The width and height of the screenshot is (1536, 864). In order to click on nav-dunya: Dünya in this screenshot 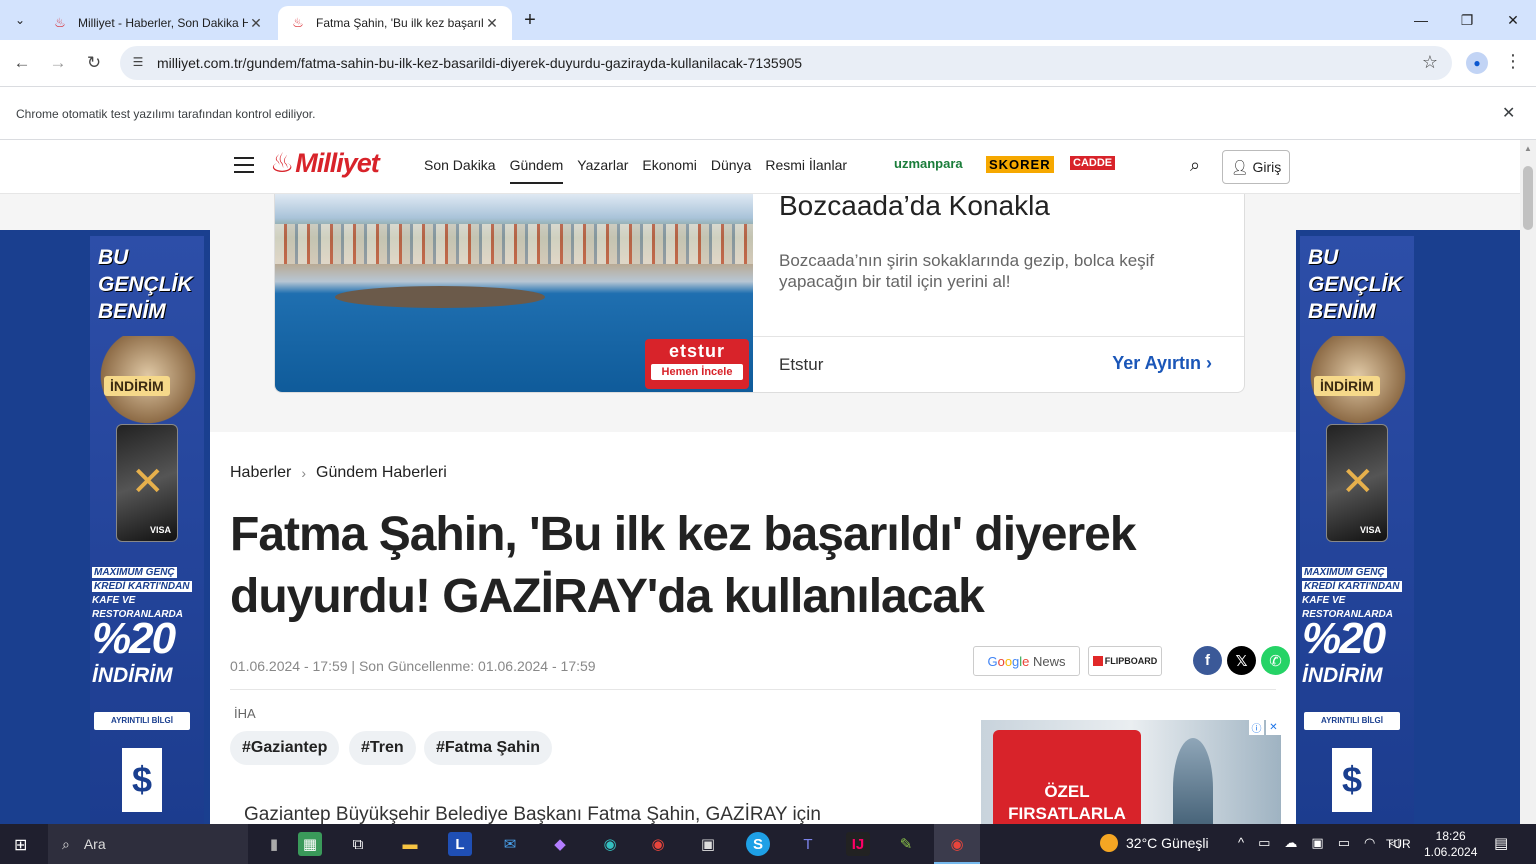, I will do `click(731, 170)`.